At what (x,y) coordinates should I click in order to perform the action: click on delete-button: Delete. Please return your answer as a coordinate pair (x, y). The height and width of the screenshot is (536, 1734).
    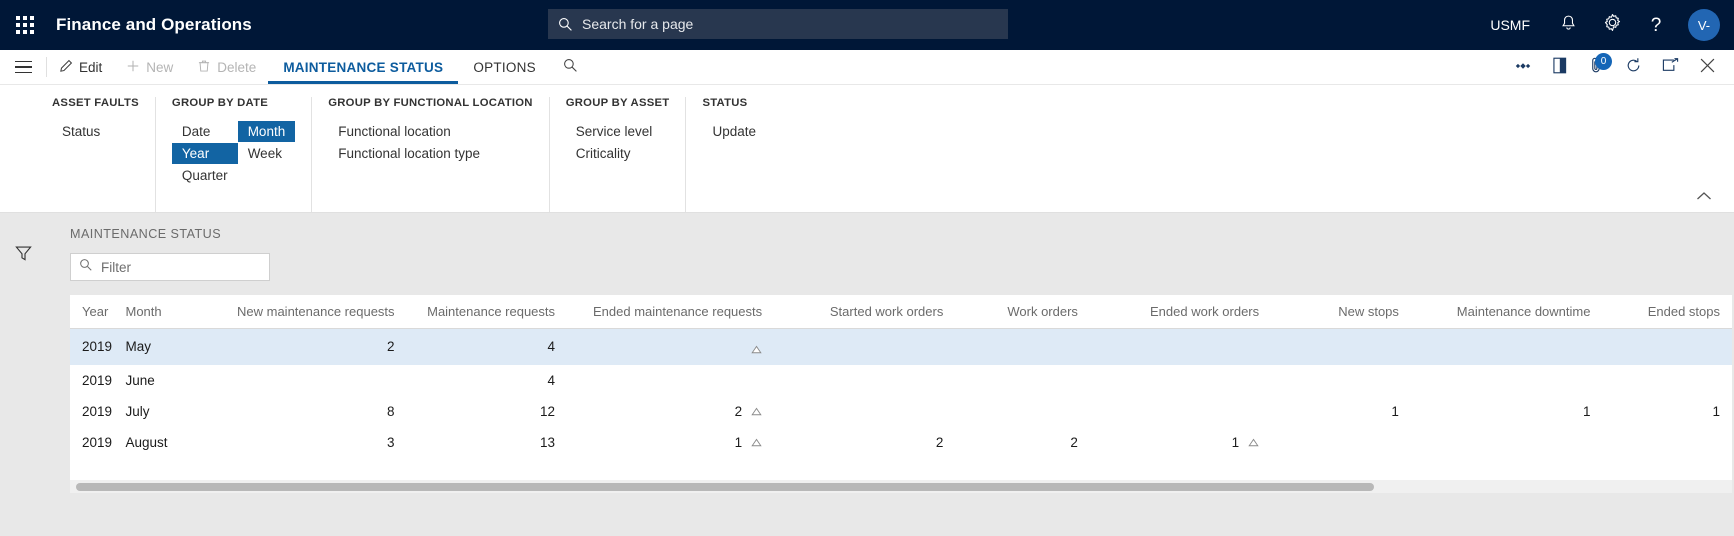
    Looking at the image, I should click on (226, 67).